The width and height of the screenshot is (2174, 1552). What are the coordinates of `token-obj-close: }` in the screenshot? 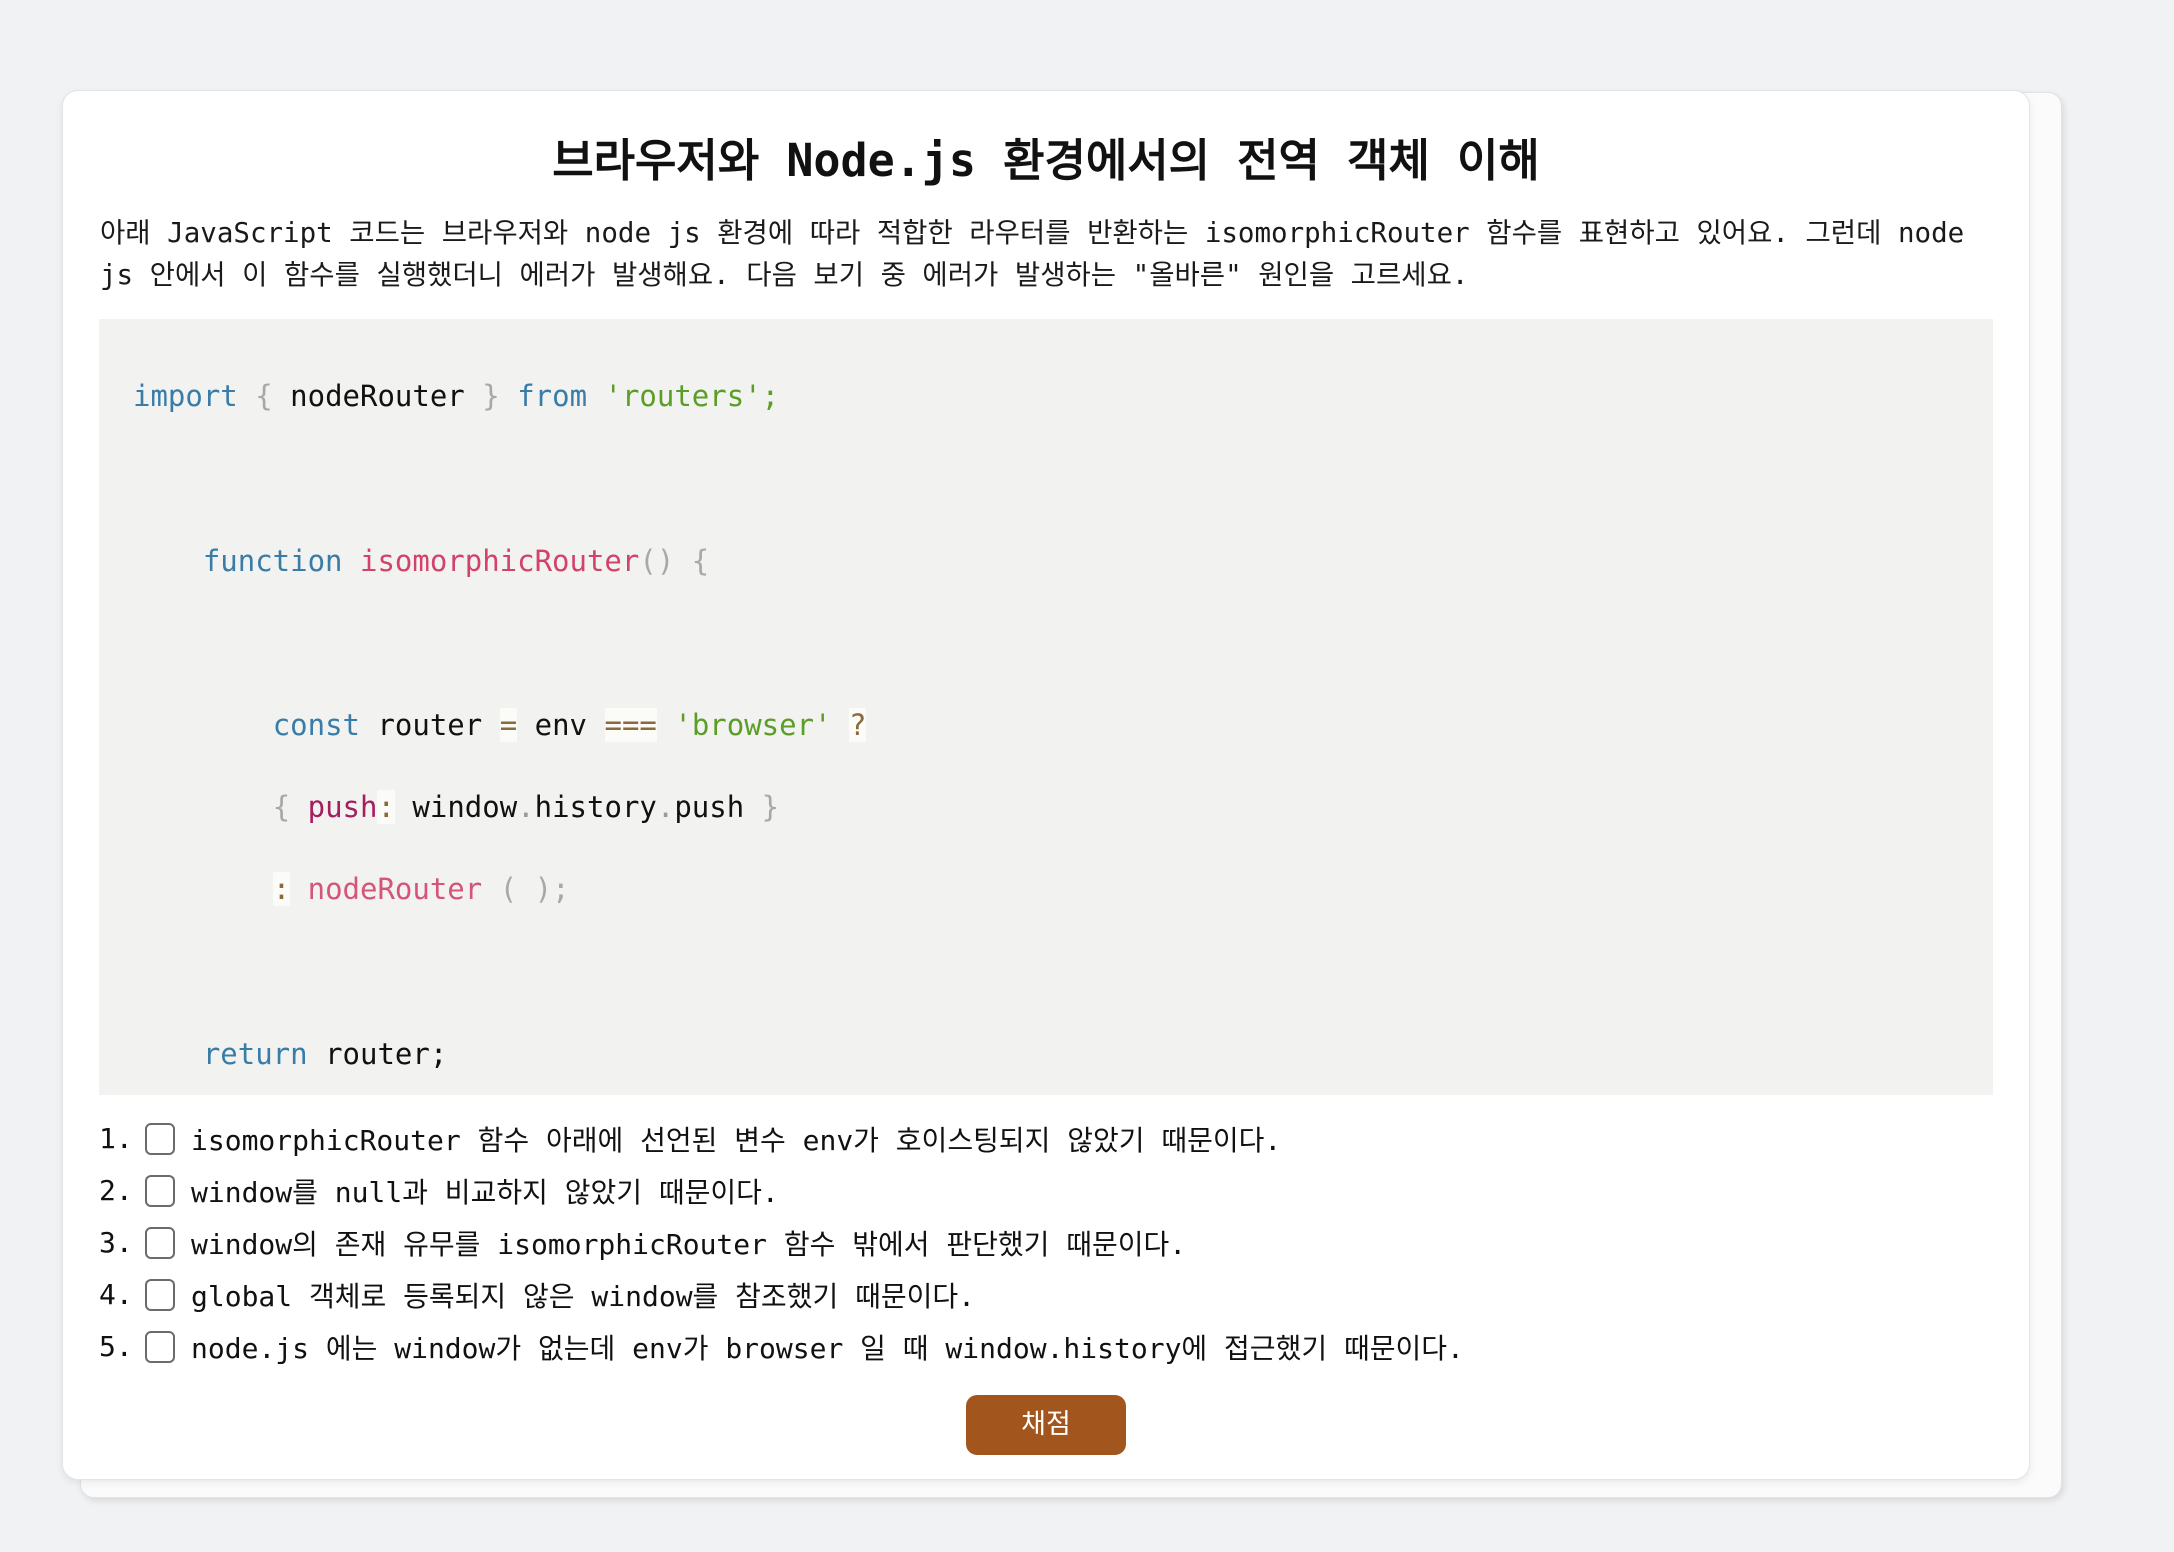 It's located at (770, 807).